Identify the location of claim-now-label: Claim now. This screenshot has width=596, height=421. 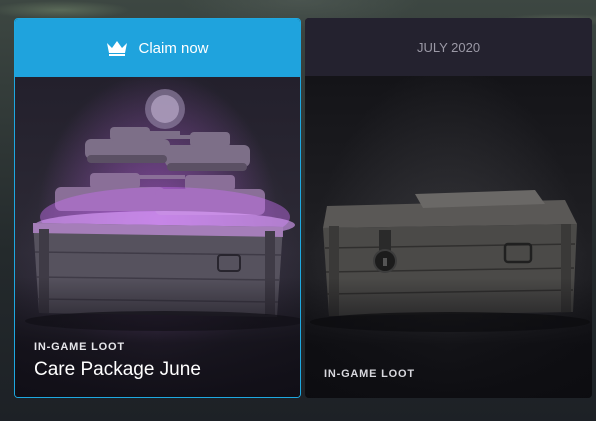
(173, 48).